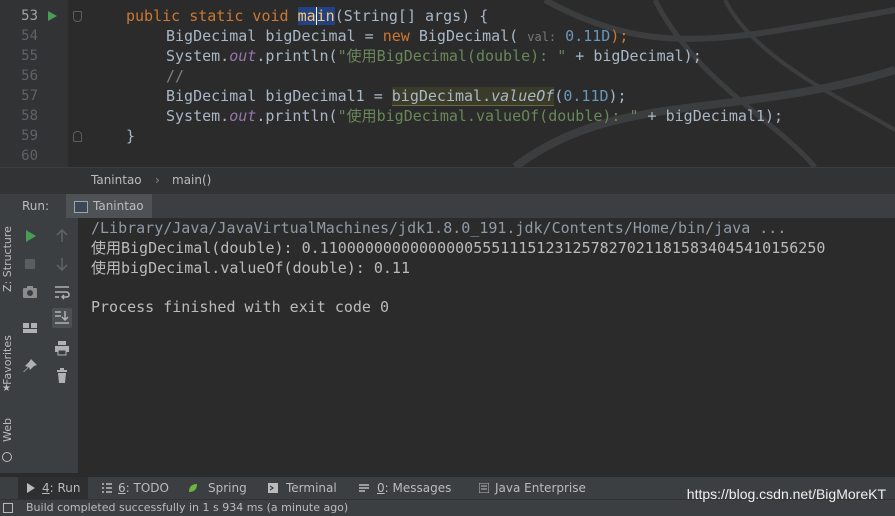 This screenshot has height=516, width=895. I want to click on console-line: Process finished with exit code 0, so click(240, 307).